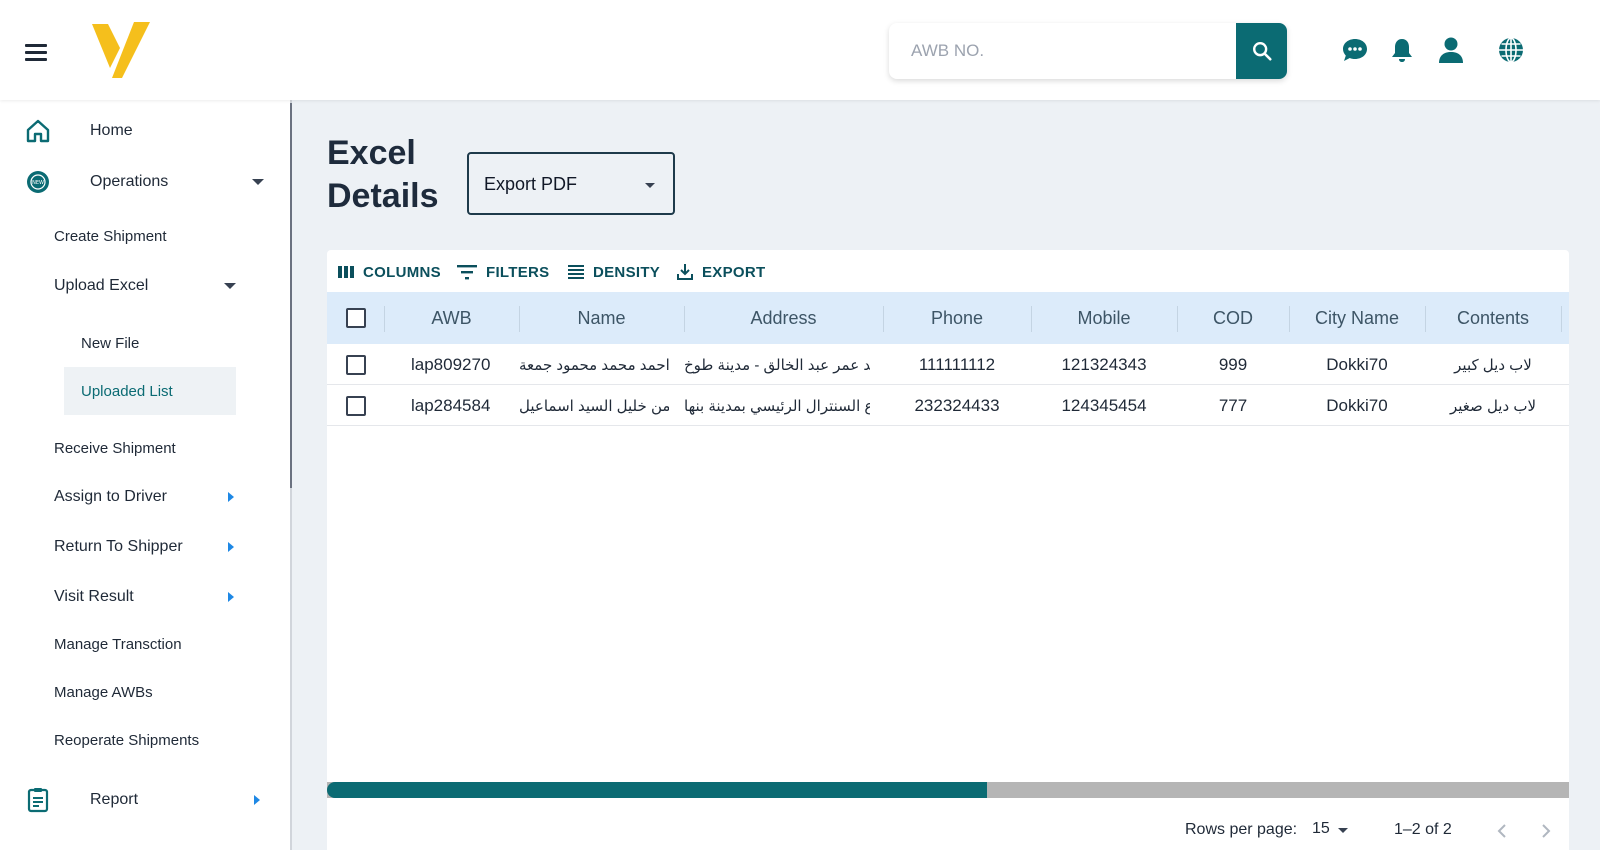  What do you see at coordinates (1059, 51) in the screenshot?
I see `awb-search-input` at bounding box center [1059, 51].